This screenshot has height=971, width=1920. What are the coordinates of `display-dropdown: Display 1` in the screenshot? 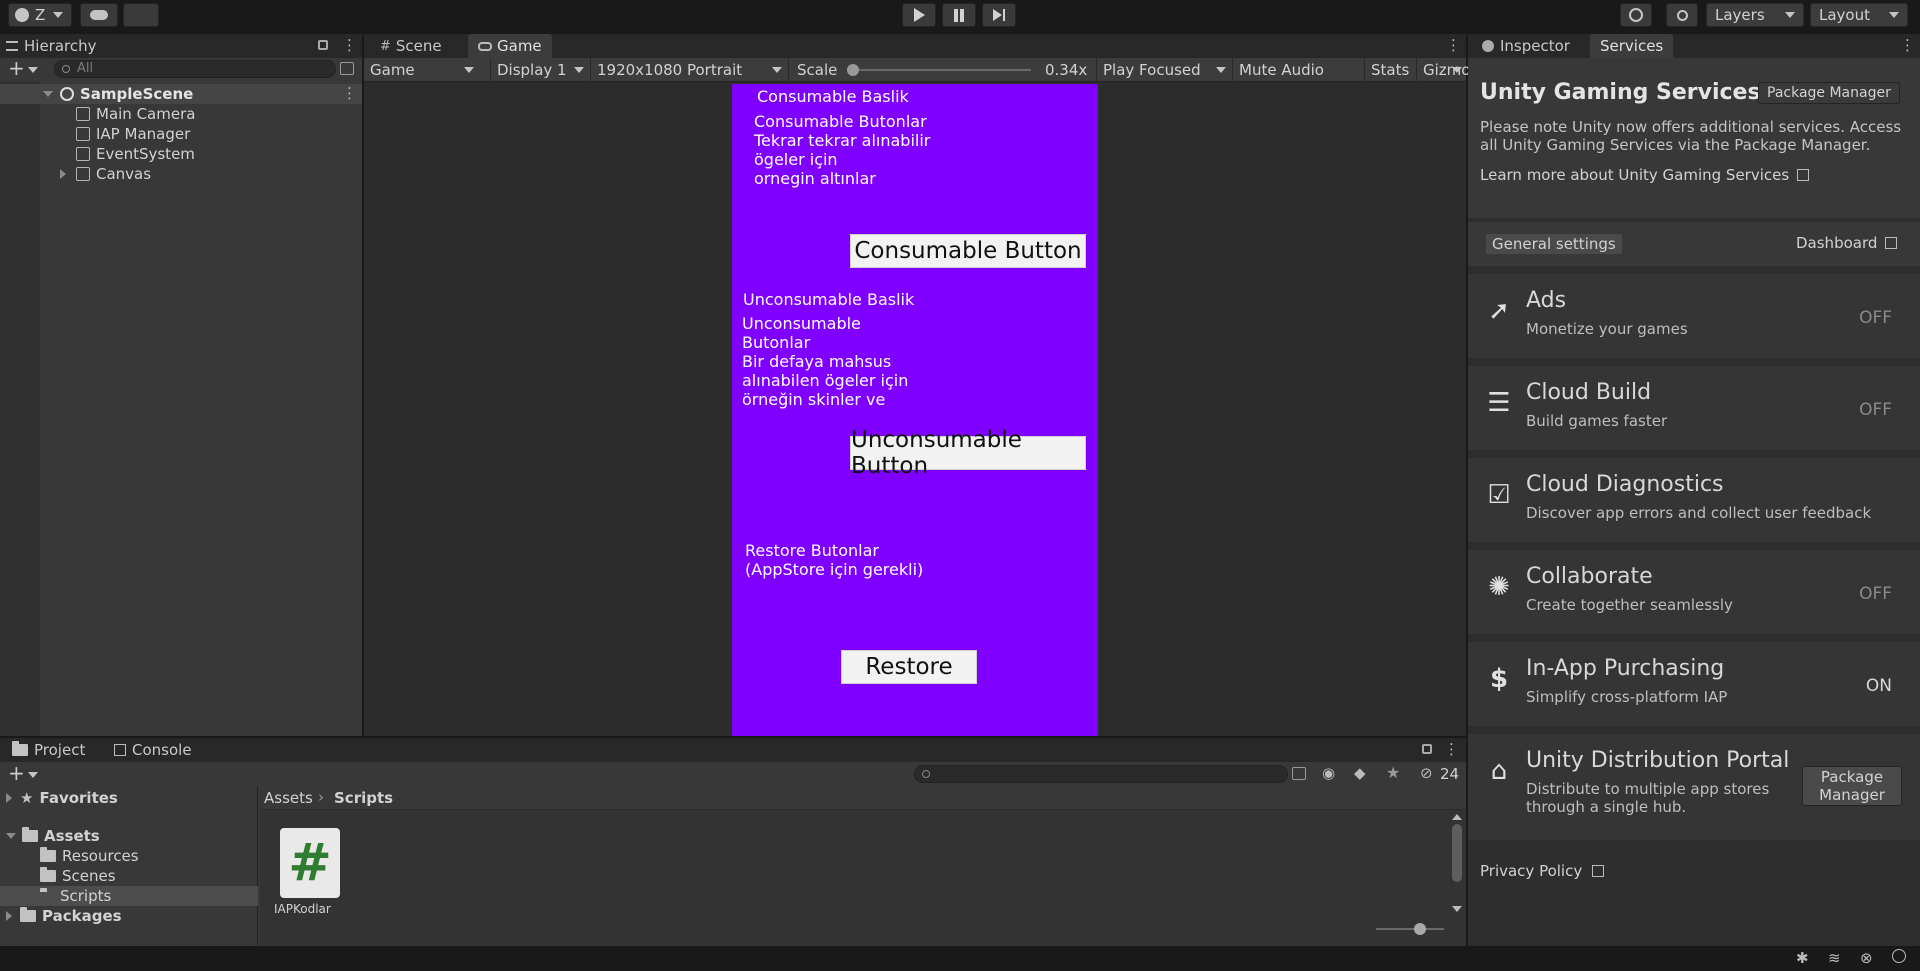 It's located at (540, 70).